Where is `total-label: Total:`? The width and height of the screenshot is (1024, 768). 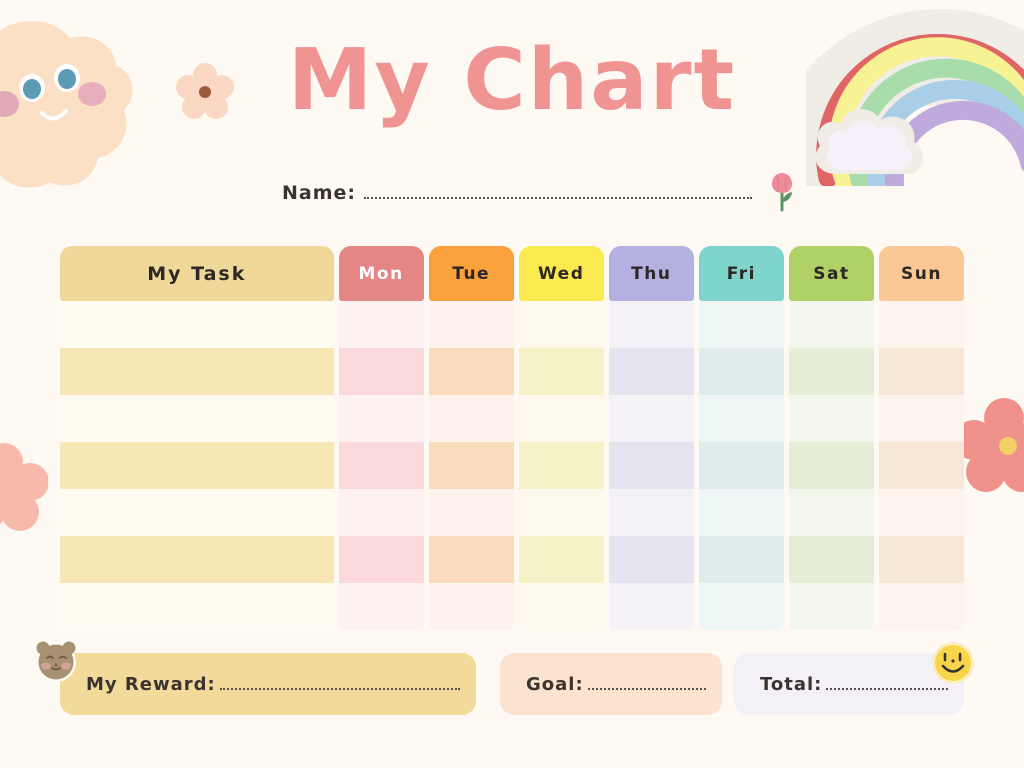
total-label: Total: is located at coordinates (791, 684).